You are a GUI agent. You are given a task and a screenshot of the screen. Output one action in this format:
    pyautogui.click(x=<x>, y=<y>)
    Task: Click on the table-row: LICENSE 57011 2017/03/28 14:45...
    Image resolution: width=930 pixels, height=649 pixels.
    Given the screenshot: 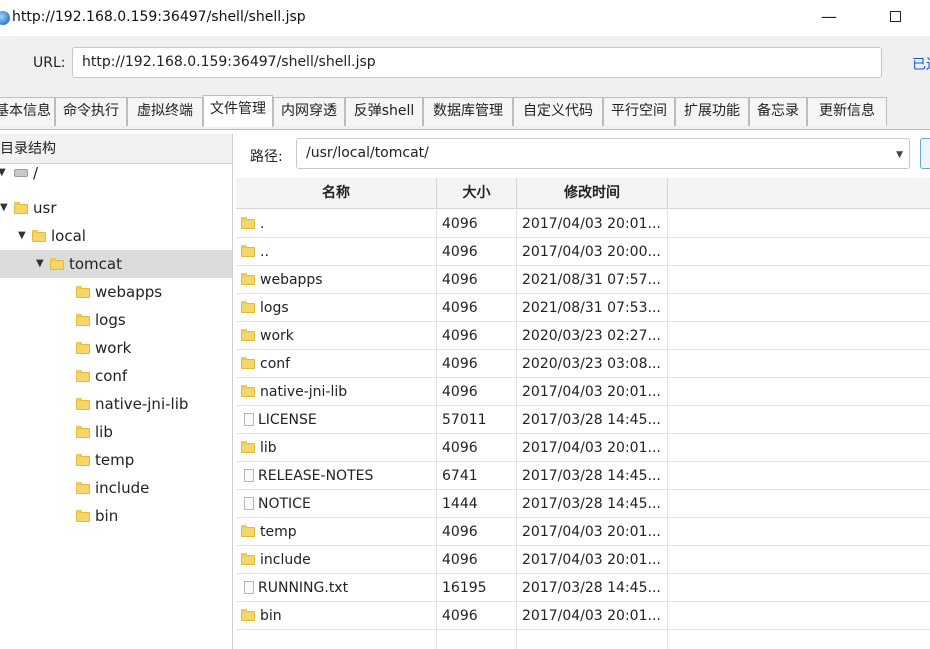 What is the action you would take?
    pyautogui.click(x=583, y=420)
    